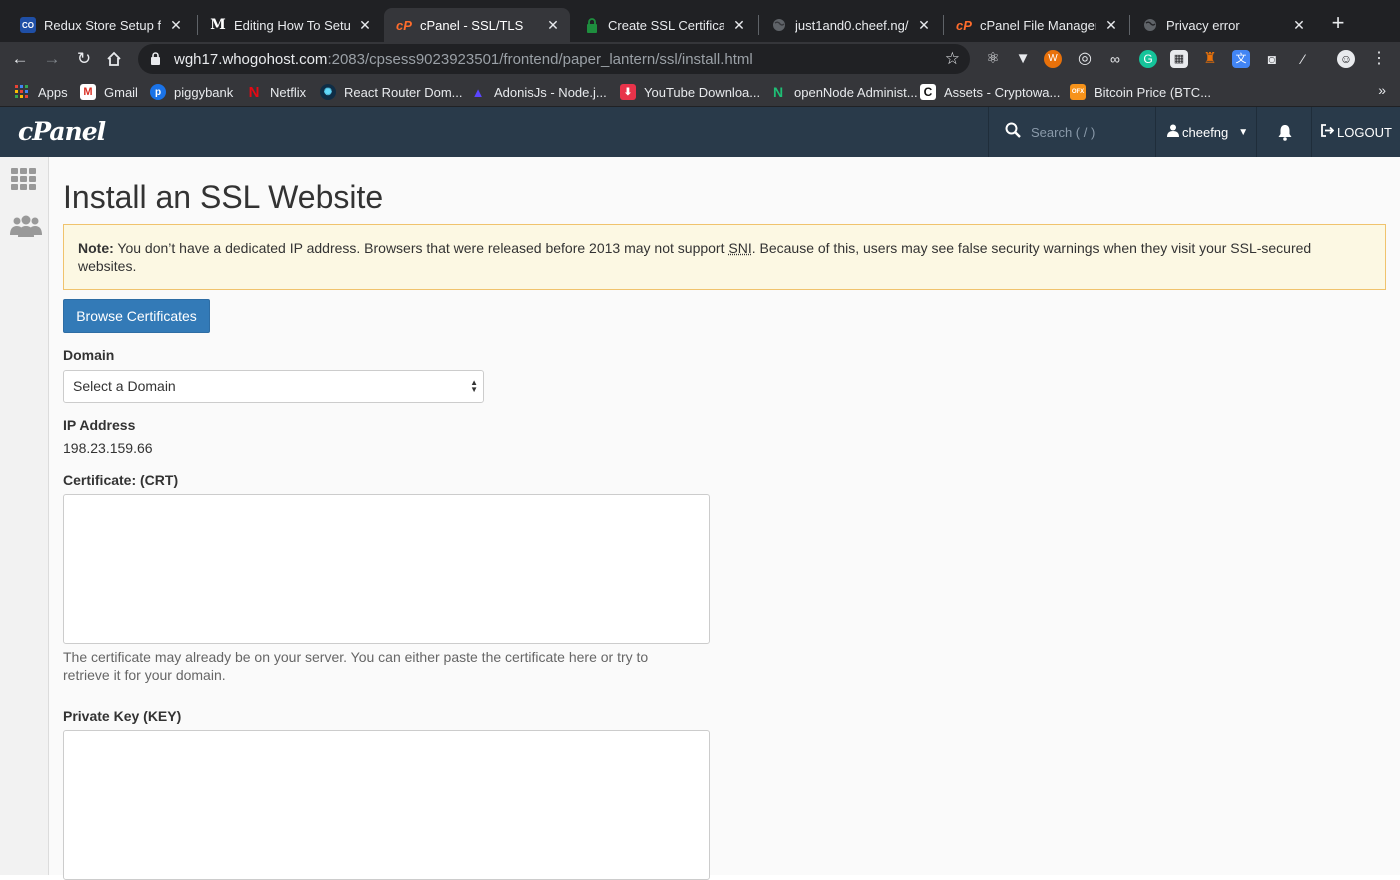  What do you see at coordinates (1115, 59) in the screenshot?
I see `glasses-icon: ∞` at bounding box center [1115, 59].